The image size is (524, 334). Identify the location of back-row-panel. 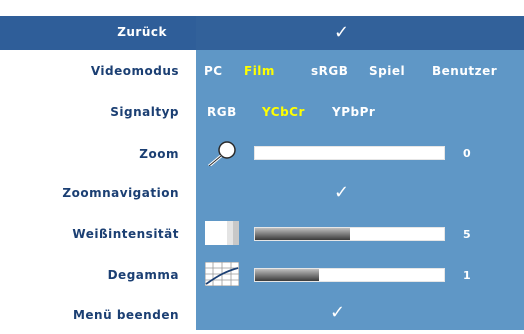
(360, 33).